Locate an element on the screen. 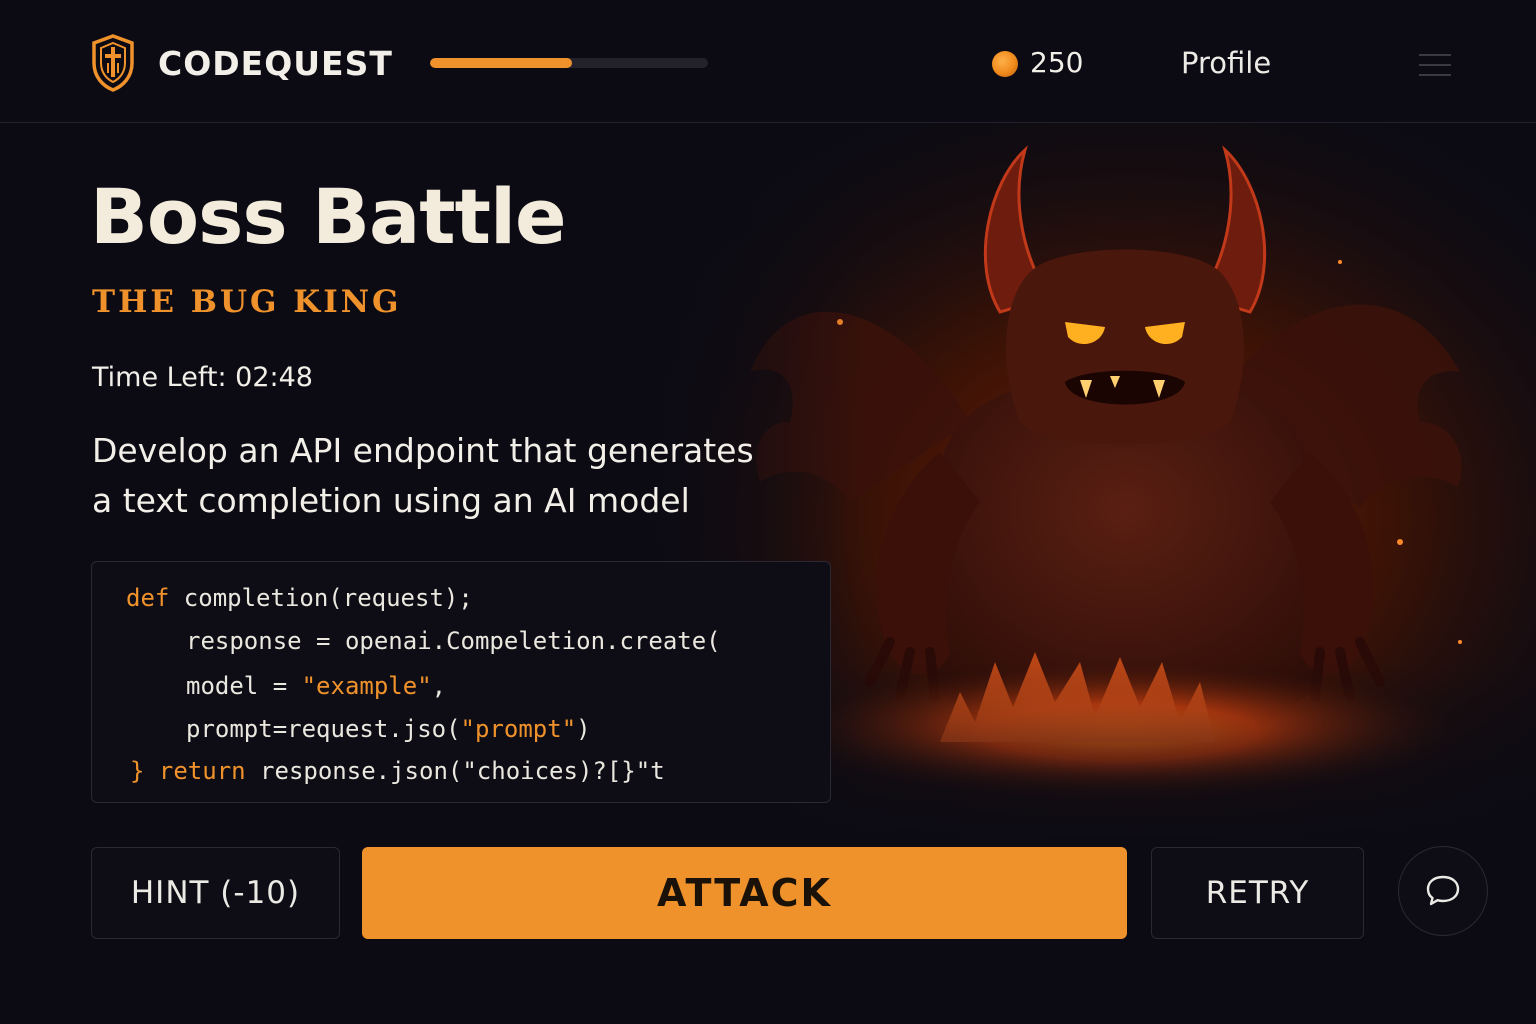 This screenshot has width=1536, height=1024. task-line: a text completion using an AI model is located at coordinates (391, 500).